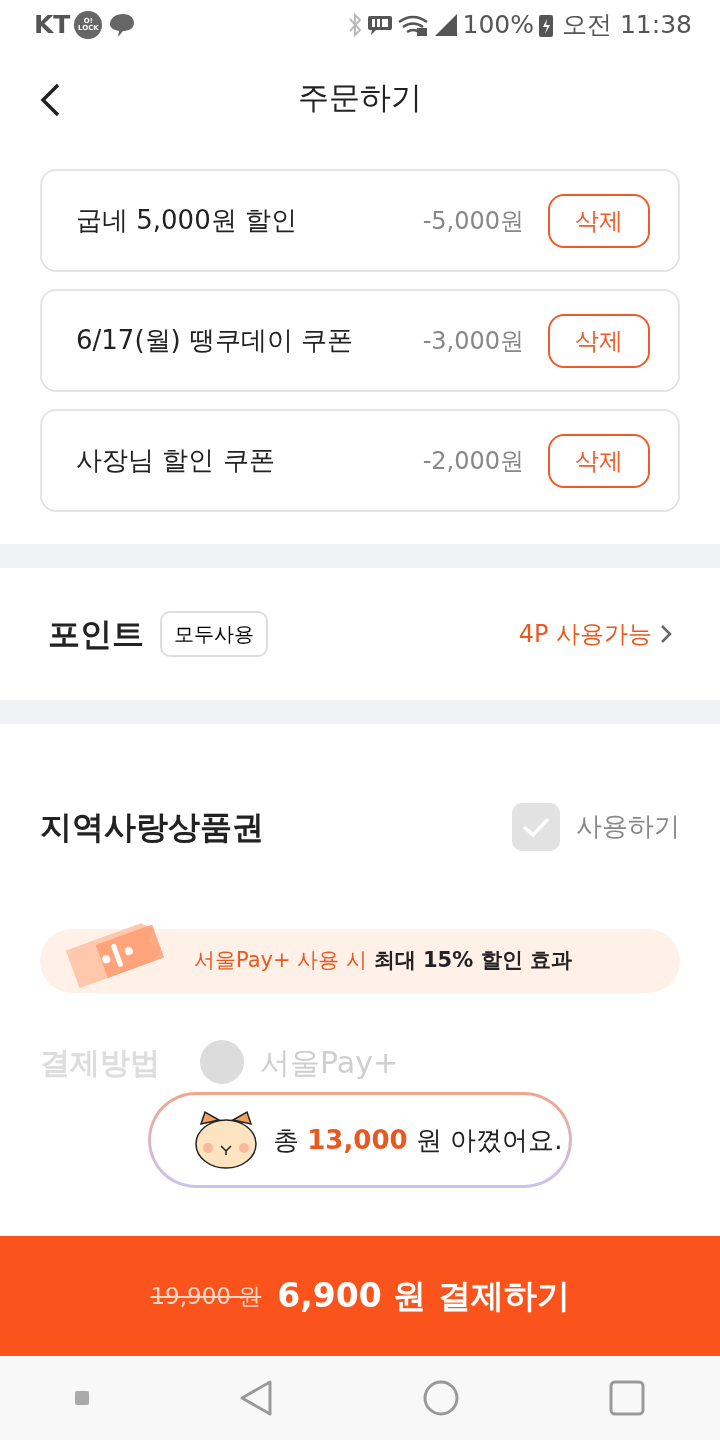 Image resolution: width=720 pixels, height=1440 pixels. What do you see at coordinates (215, 340) in the screenshot?
I see `coupon-name: 6/17(월) 땡쿠데이 쿠폰` at bounding box center [215, 340].